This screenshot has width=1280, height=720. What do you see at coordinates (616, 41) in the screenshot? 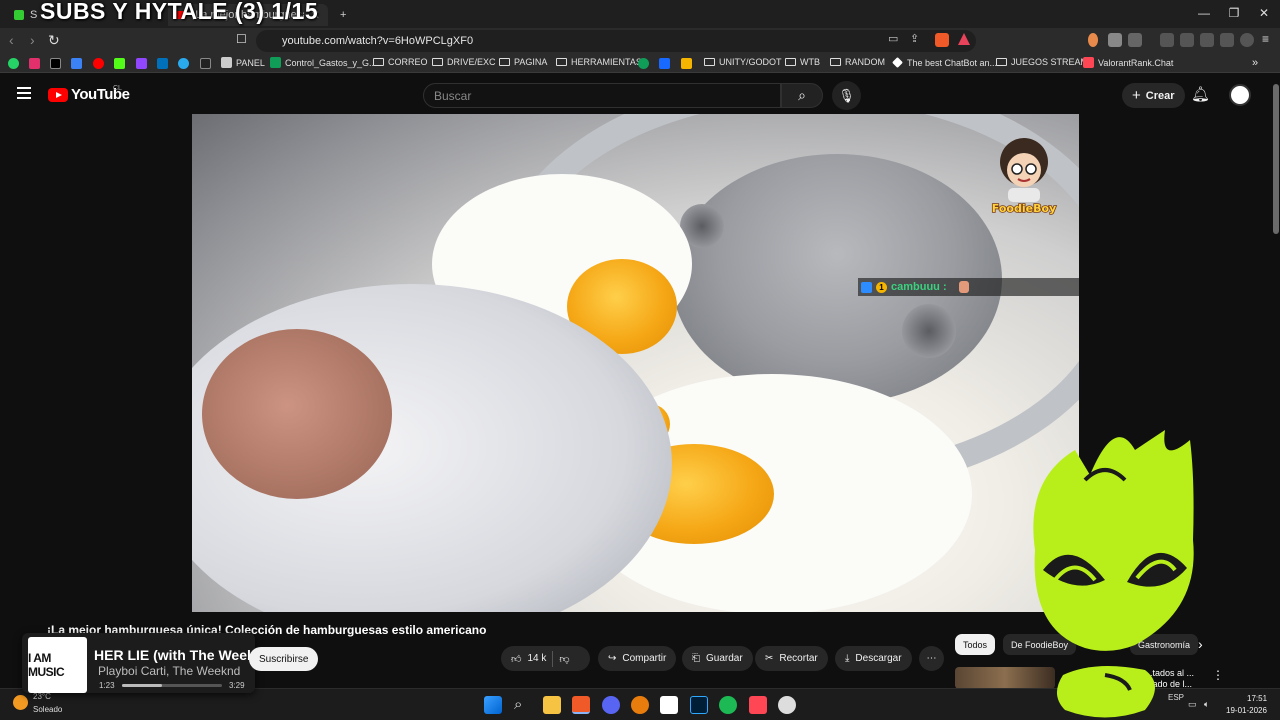
I see `url-field: youtube.com/watch?v=6HoWPCLgXF0` at bounding box center [616, 41].